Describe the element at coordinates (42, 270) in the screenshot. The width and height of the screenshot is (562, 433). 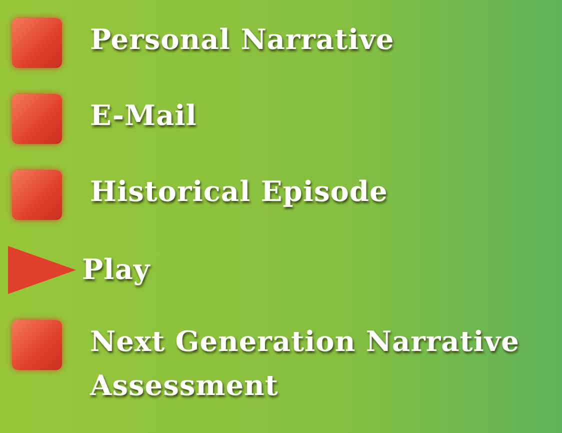
I see `triangle-icon` at that location.